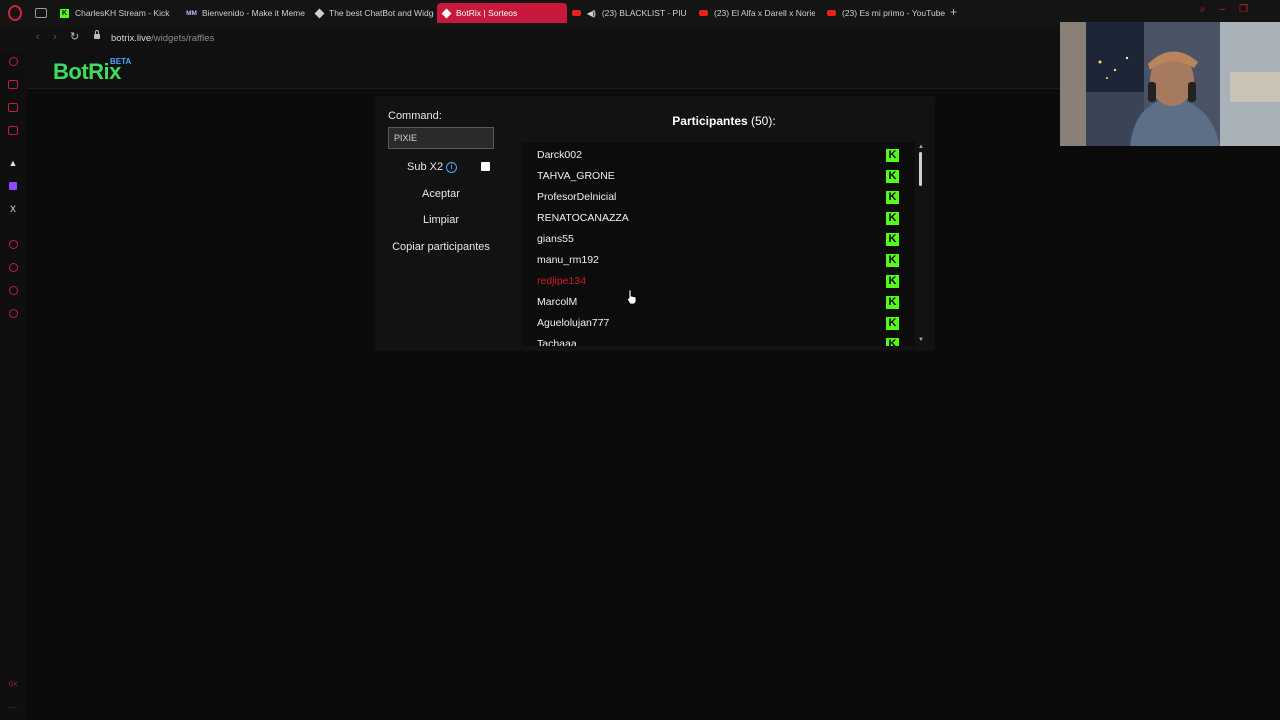 This screenshot has width=1280, height=720. I want to click on settings-icon, so click(13, 313).